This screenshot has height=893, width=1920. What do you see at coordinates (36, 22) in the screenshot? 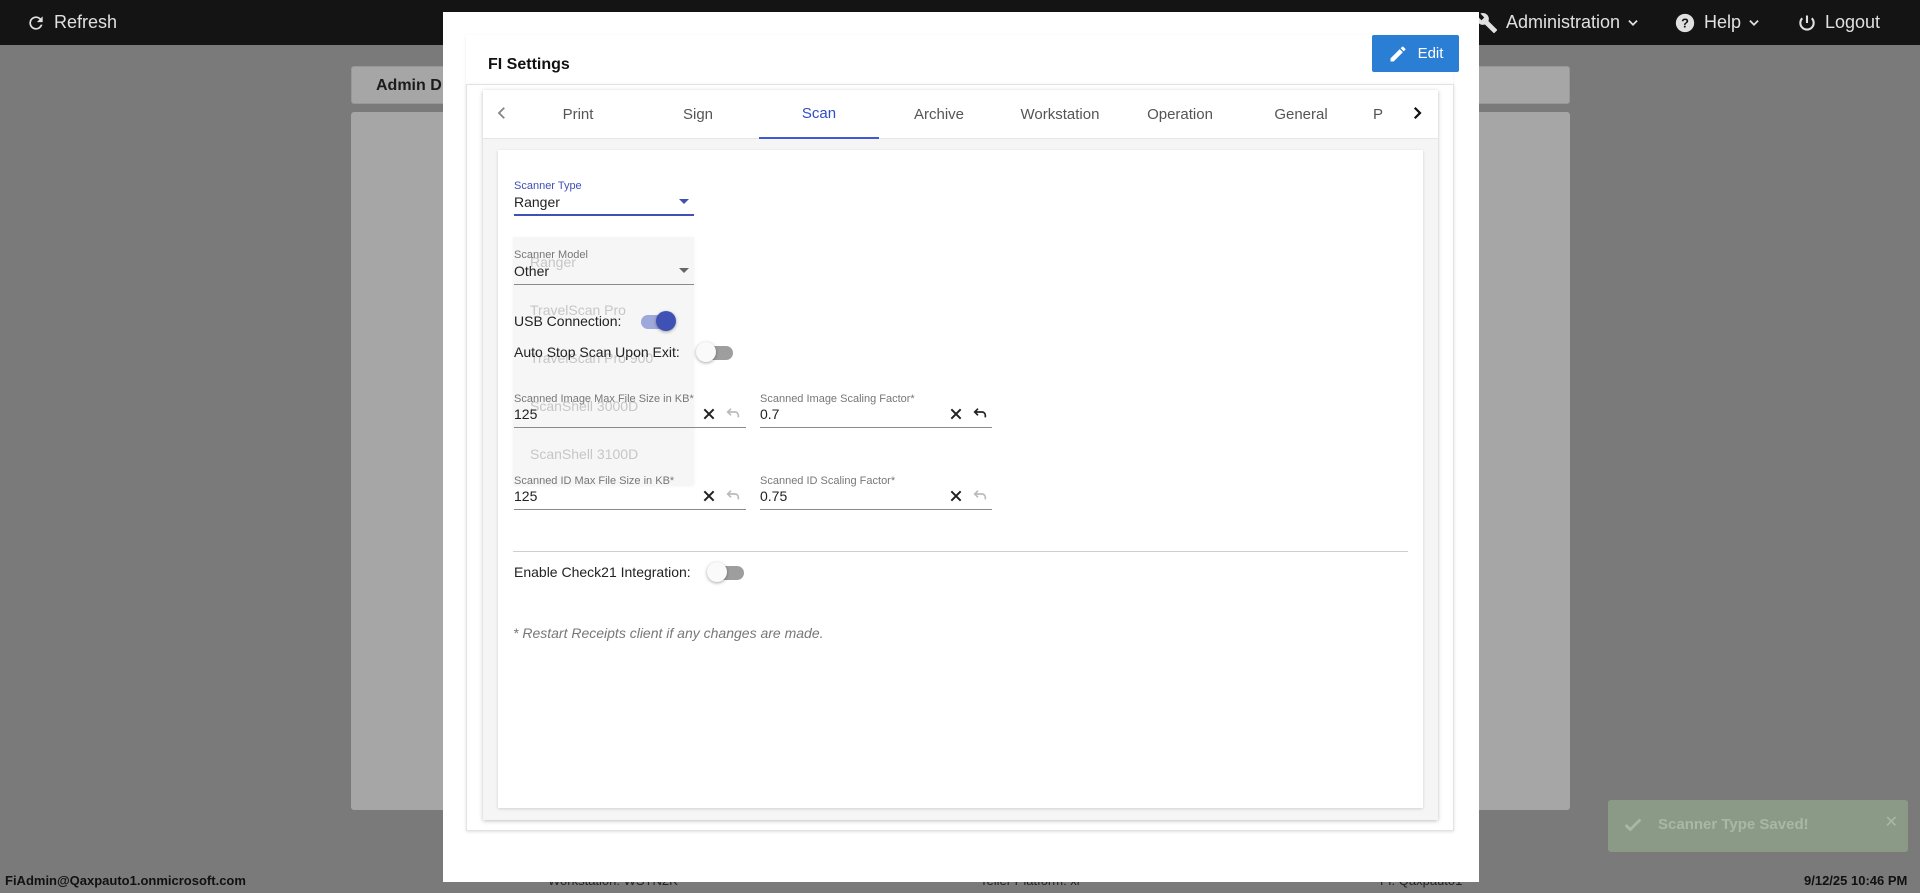
I see `refresh-icon` at bounding box center [36, 22].